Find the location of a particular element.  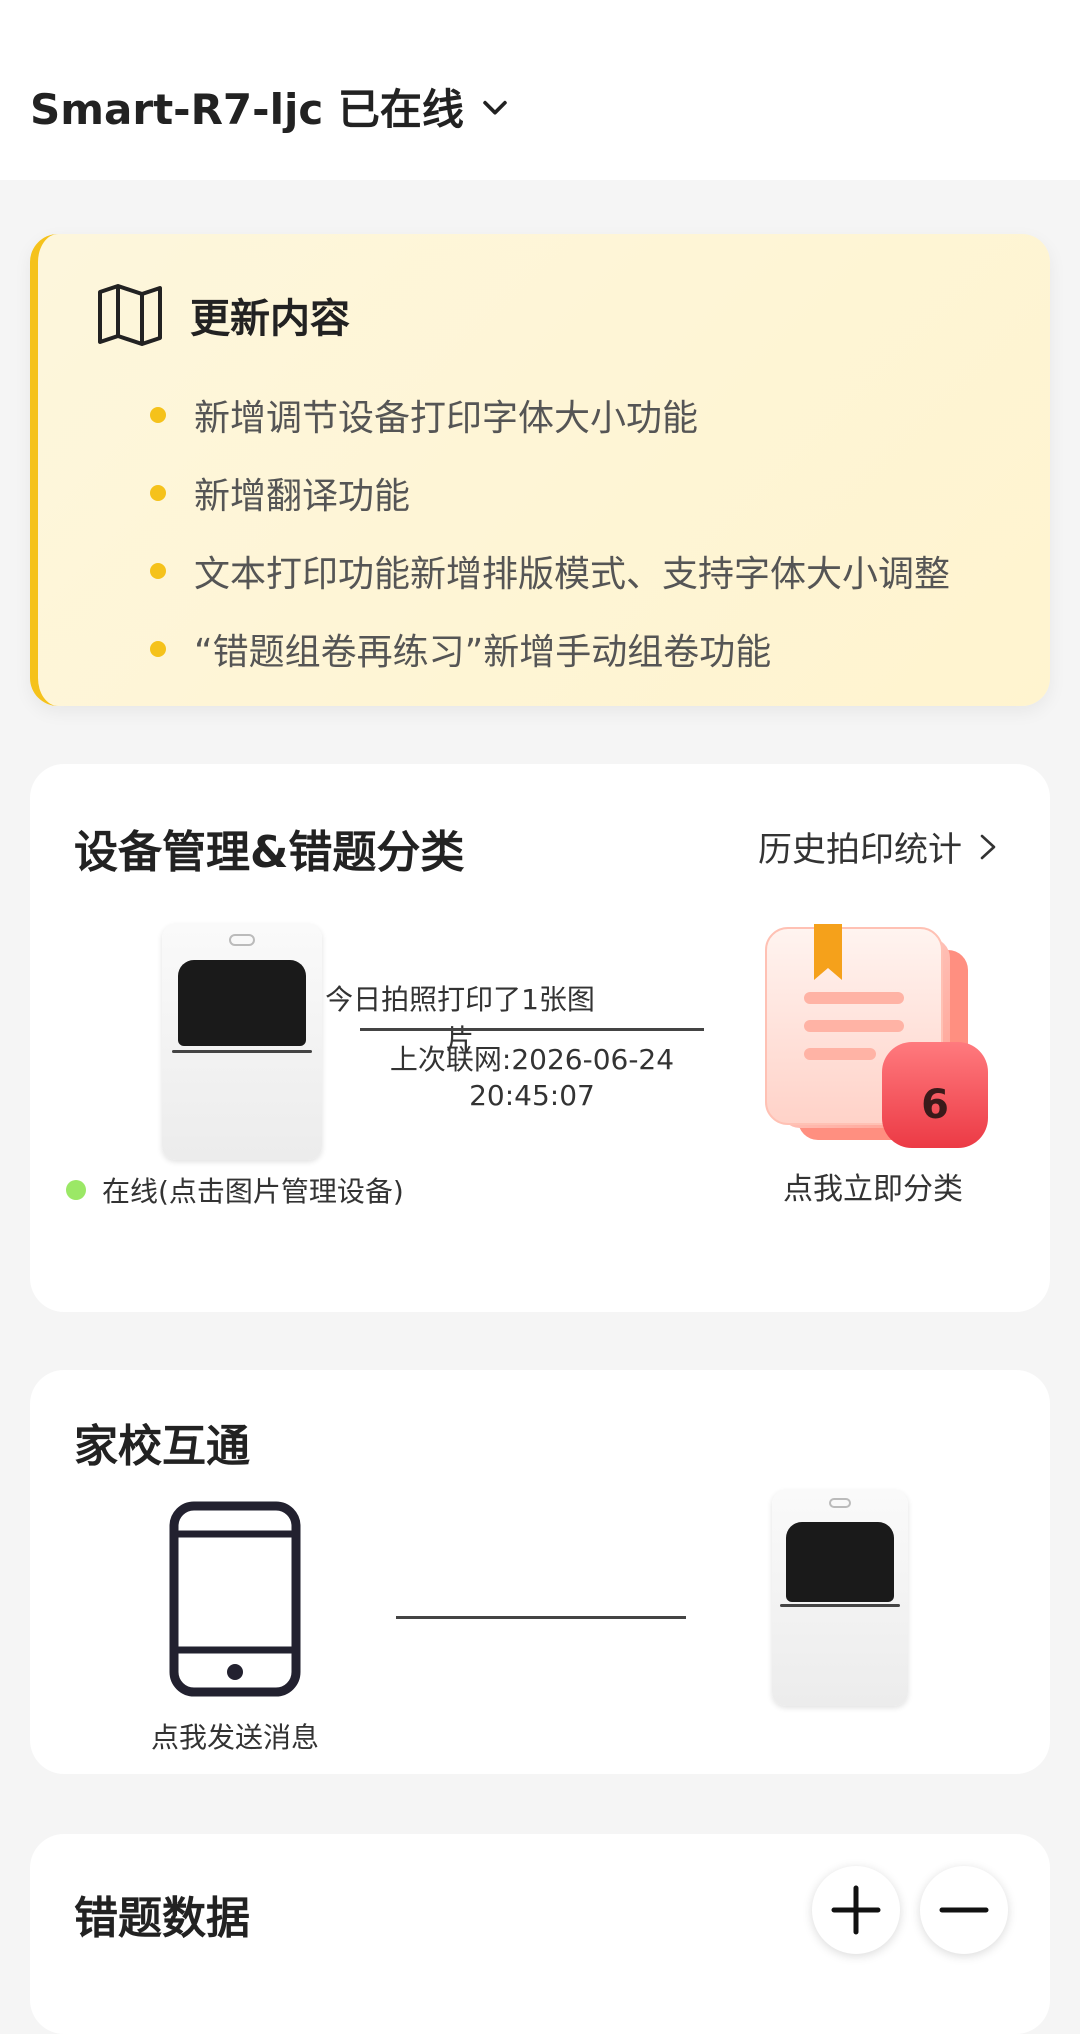

online-status: 在线(点击图片管理设备) is located at coordinates (235, 1190).